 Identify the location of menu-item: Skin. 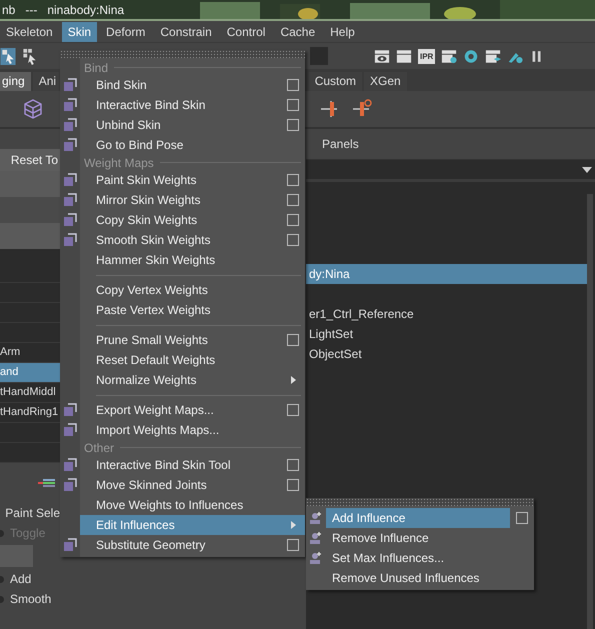
(80, 32).